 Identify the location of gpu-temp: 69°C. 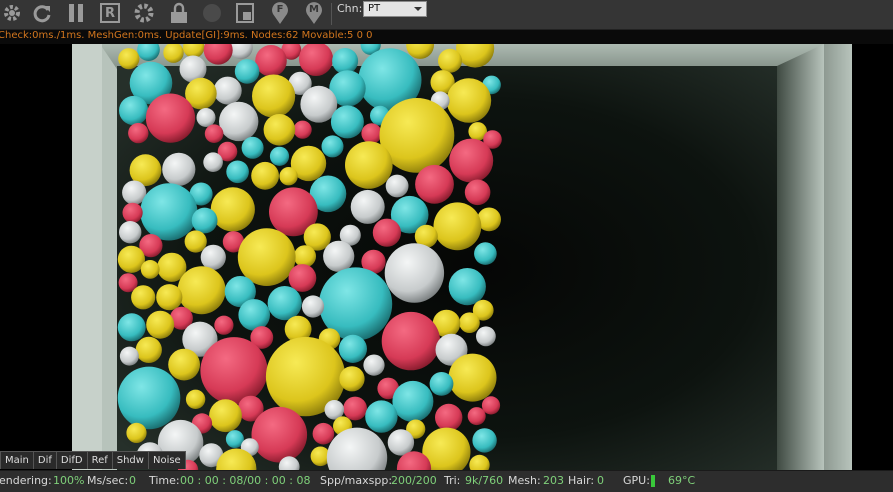
(682, 480).